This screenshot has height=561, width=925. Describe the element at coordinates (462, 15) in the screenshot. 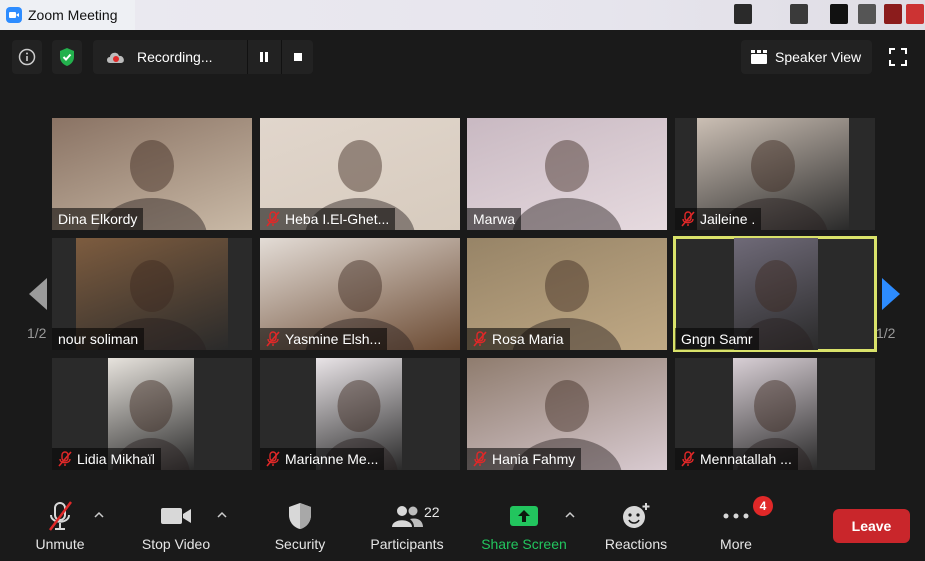

I see `title-bar: Zoom Meeting` at that location.